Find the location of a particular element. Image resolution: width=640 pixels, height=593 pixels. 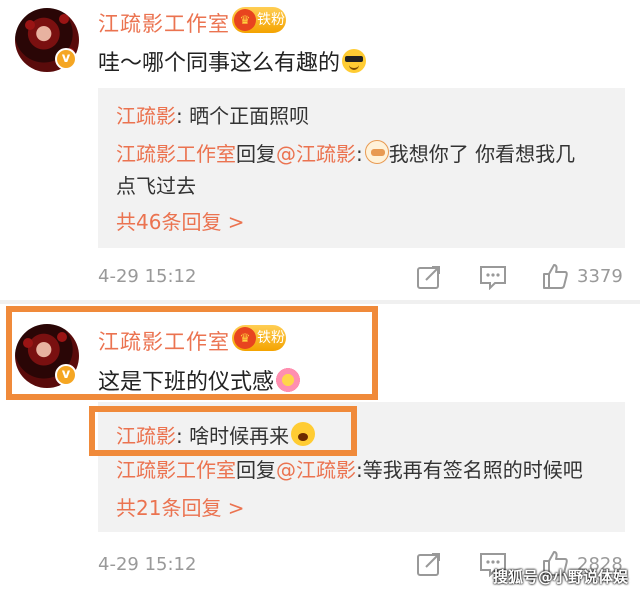

cat-emoji-icon is located at coordinates (376, 152).